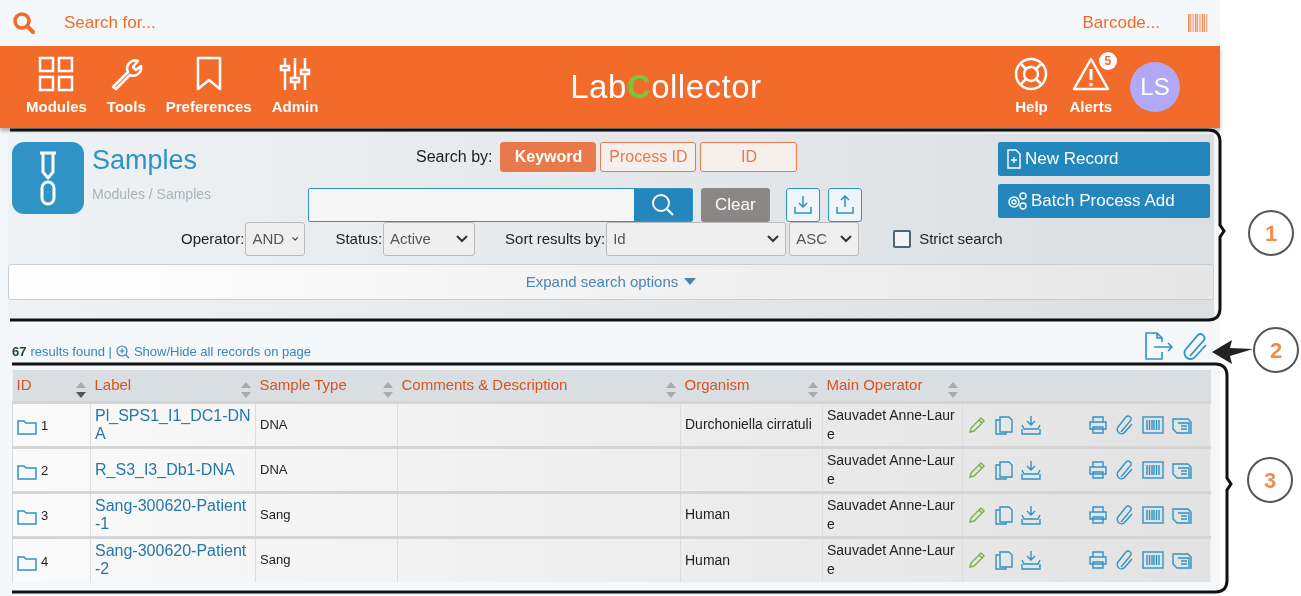 Image resolution: width=1301 pixels, height=596 pixels. I want to click on nav-item: Help, so click(1031, 87).